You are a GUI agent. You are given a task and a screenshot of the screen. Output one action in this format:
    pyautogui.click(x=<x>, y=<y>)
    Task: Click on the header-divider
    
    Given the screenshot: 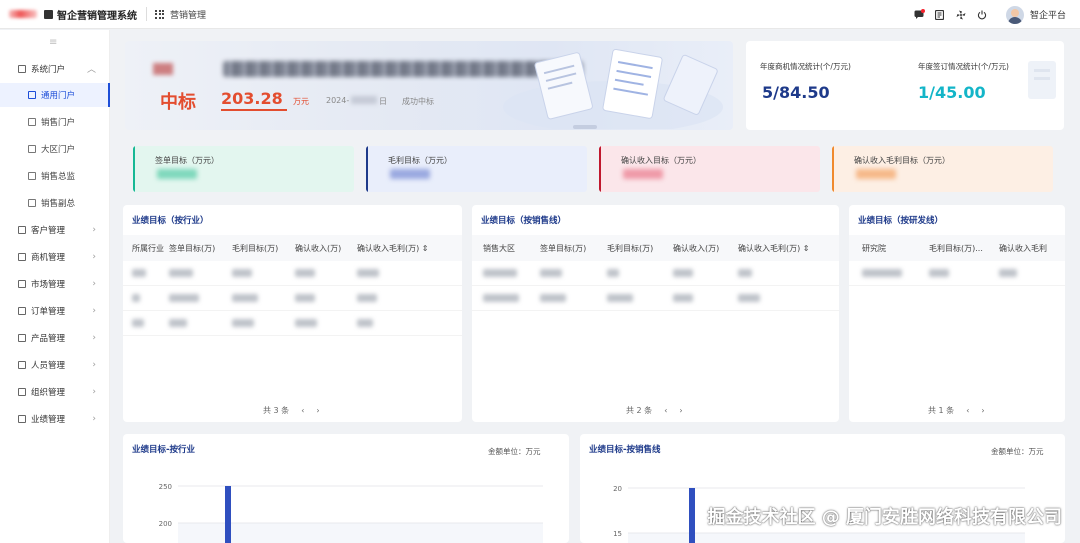 What is the action you would take?
    pyautogui.click(x=146, y=14)
    